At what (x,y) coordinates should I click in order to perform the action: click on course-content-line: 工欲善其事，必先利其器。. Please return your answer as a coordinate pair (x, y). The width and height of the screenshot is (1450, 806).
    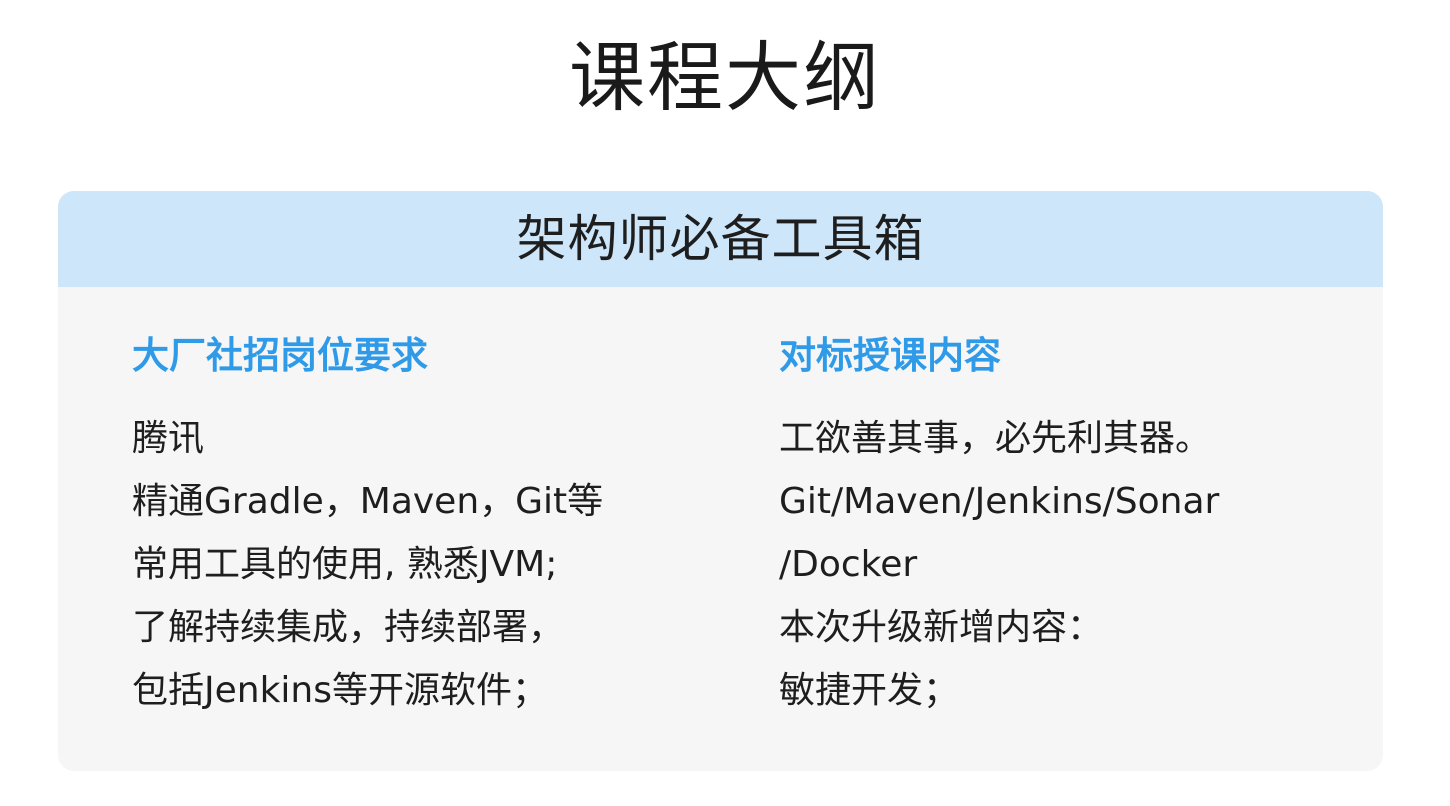
    Looking at the image, I should click on (995, 438).